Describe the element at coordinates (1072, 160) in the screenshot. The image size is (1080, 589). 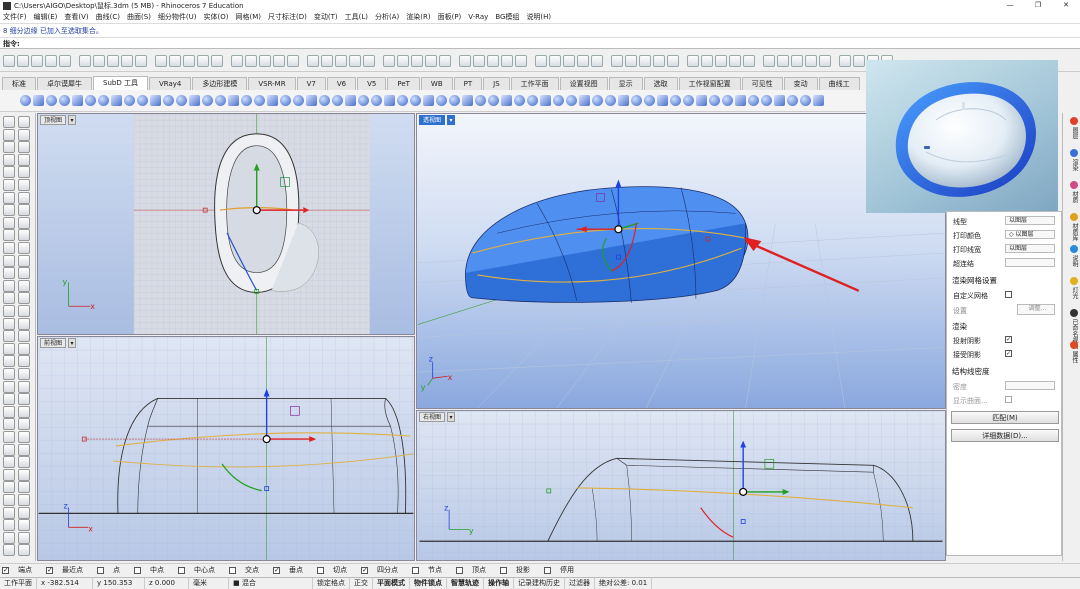
I see `side-tab-1: 渲染` at that location.